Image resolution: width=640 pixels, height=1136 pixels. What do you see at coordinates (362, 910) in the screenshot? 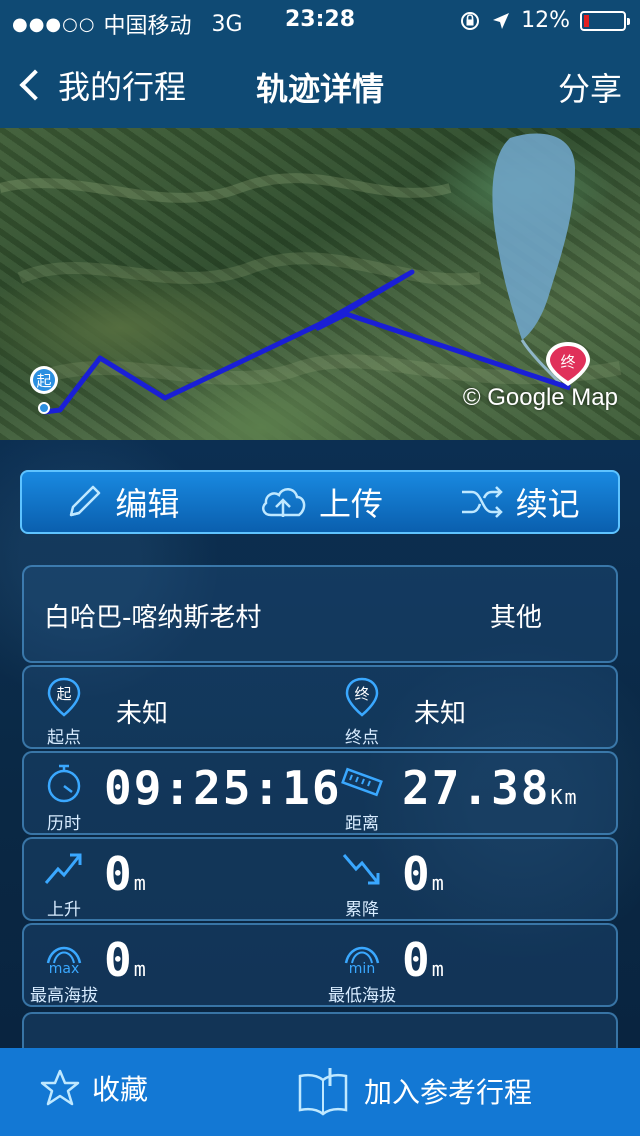
I see `descent-label: 累降` at bounding box center [362, 910].